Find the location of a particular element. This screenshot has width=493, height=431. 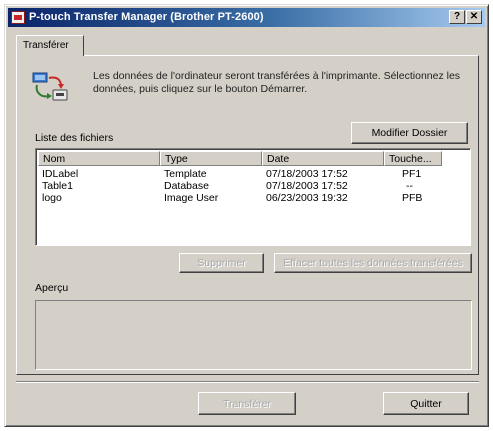

file-row: IDLabel Template 07/18/2003 17:52 PF1 is located at coordinates (253, 174).